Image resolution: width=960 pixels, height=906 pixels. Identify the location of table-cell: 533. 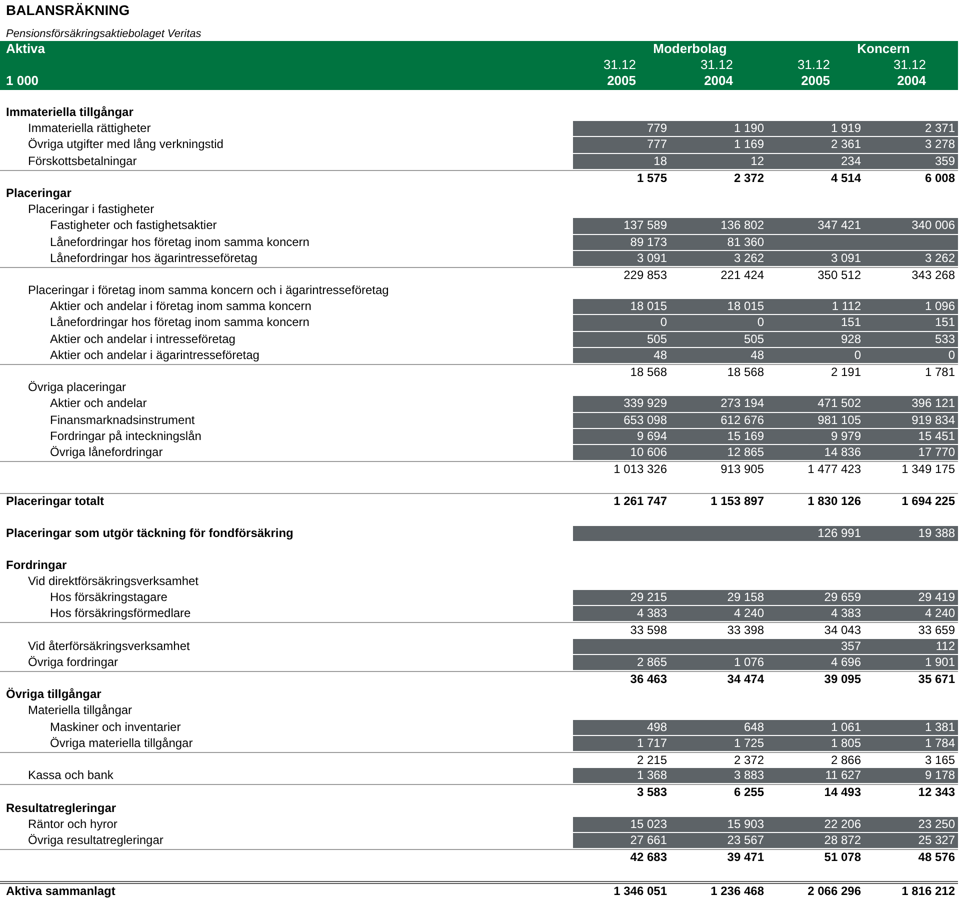
(944, 339).